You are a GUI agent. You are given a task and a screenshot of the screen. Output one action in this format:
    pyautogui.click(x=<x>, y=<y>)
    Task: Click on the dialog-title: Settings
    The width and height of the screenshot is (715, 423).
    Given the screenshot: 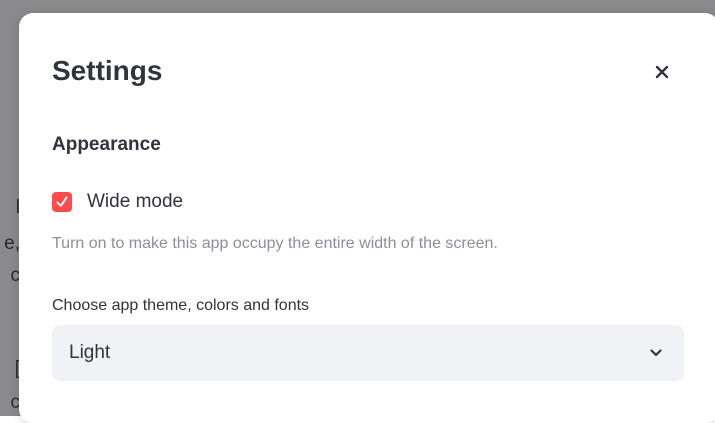 What is the action you would take?
    pyautogui.click(x=107, y=70)
    